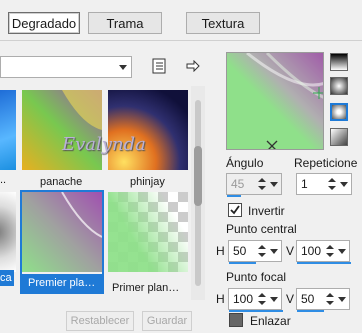 Image resolution: width=362 pixels, height=333 pixels. What do you see at coordinates (311, 251) in the screenshot?
I see `center-v-value: 100` at bounding box center [311, 251].